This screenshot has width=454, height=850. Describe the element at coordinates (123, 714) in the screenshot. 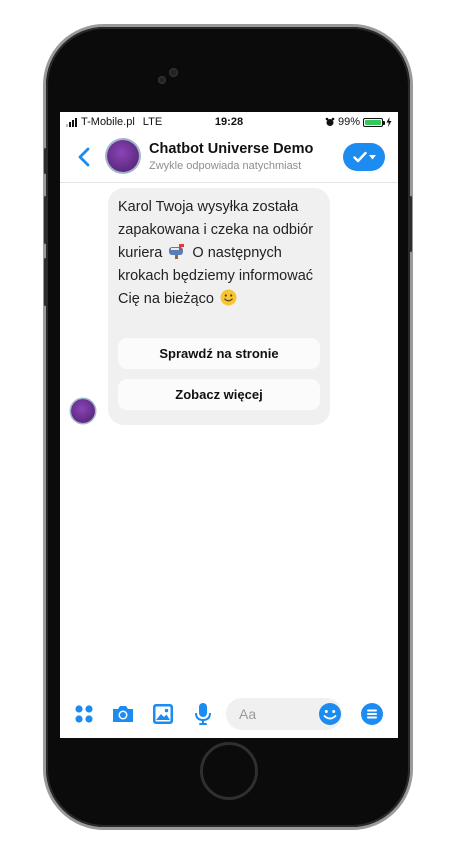

I see `camera-icon` at that location.